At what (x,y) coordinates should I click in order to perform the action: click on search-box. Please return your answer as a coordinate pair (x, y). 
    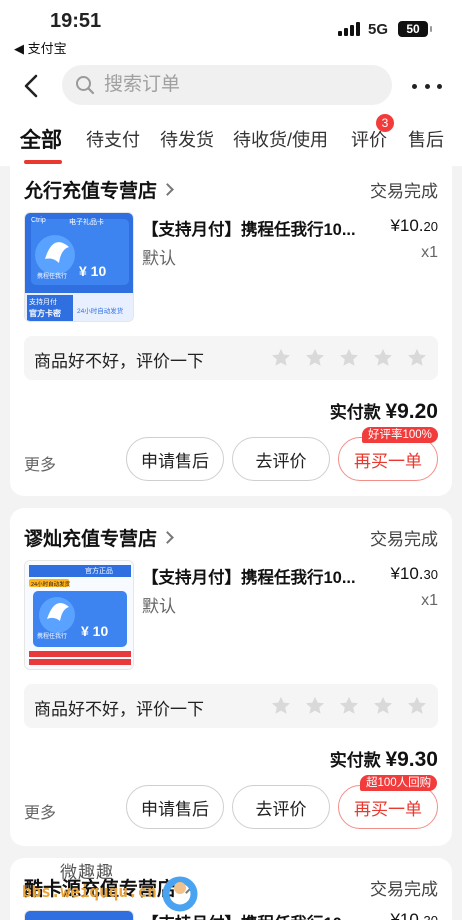
    Looking at the image, I should click on (227, 85).